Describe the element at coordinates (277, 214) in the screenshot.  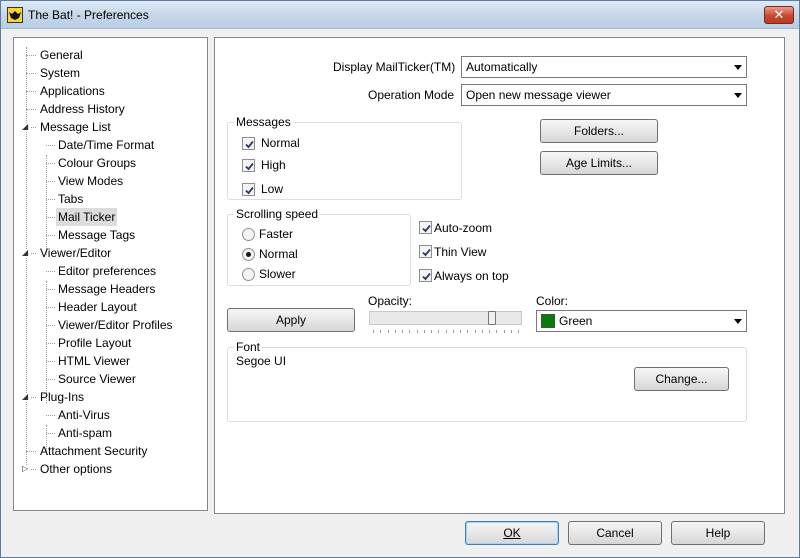
I see `scrolling-speed-title: Scrolling speed` at that location.